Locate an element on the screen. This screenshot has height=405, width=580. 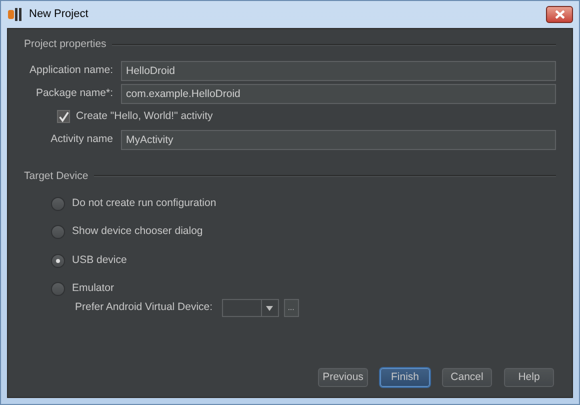
section-title: Project properties is located at coordinates (65, 44).